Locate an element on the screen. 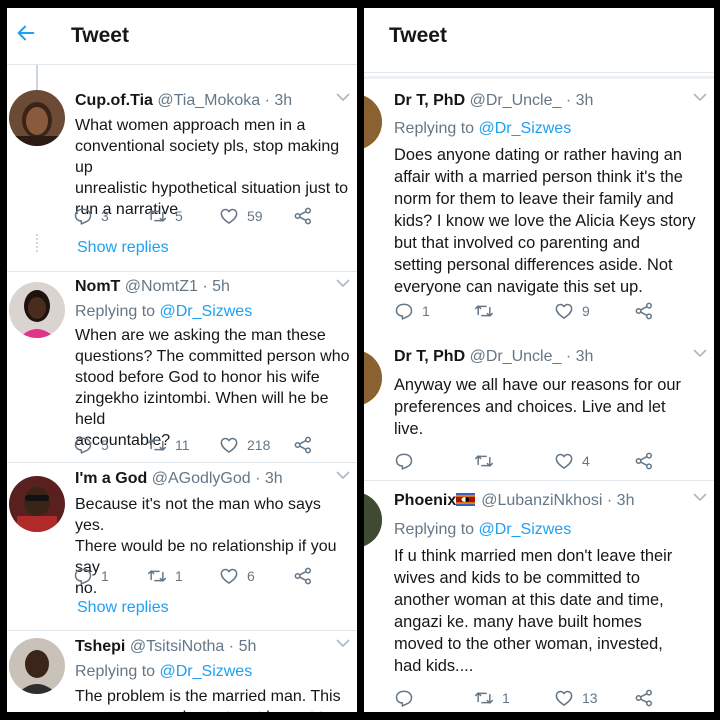 The image size is (720, 720). handle: @LubanziNkhosi is located at coordinates (541, 500).